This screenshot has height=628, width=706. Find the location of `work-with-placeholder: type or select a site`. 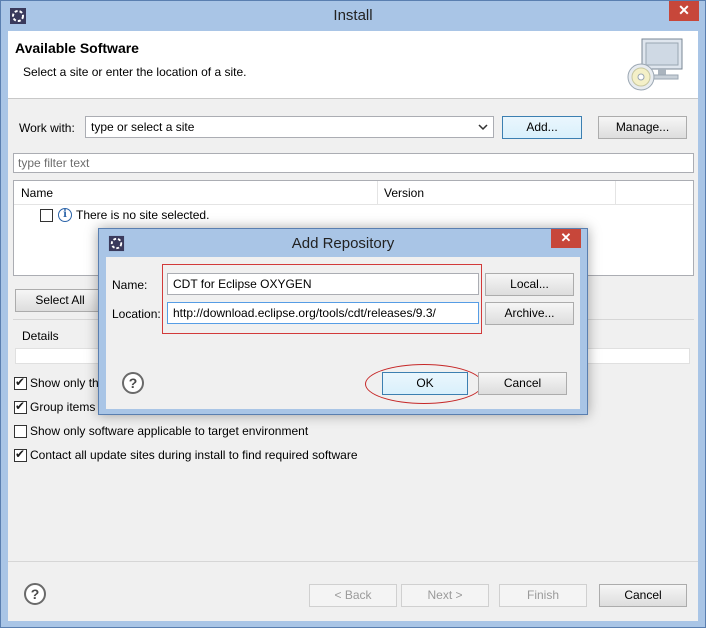

work-with-placeholder: type or select a site is located at coordinates (143, 127).